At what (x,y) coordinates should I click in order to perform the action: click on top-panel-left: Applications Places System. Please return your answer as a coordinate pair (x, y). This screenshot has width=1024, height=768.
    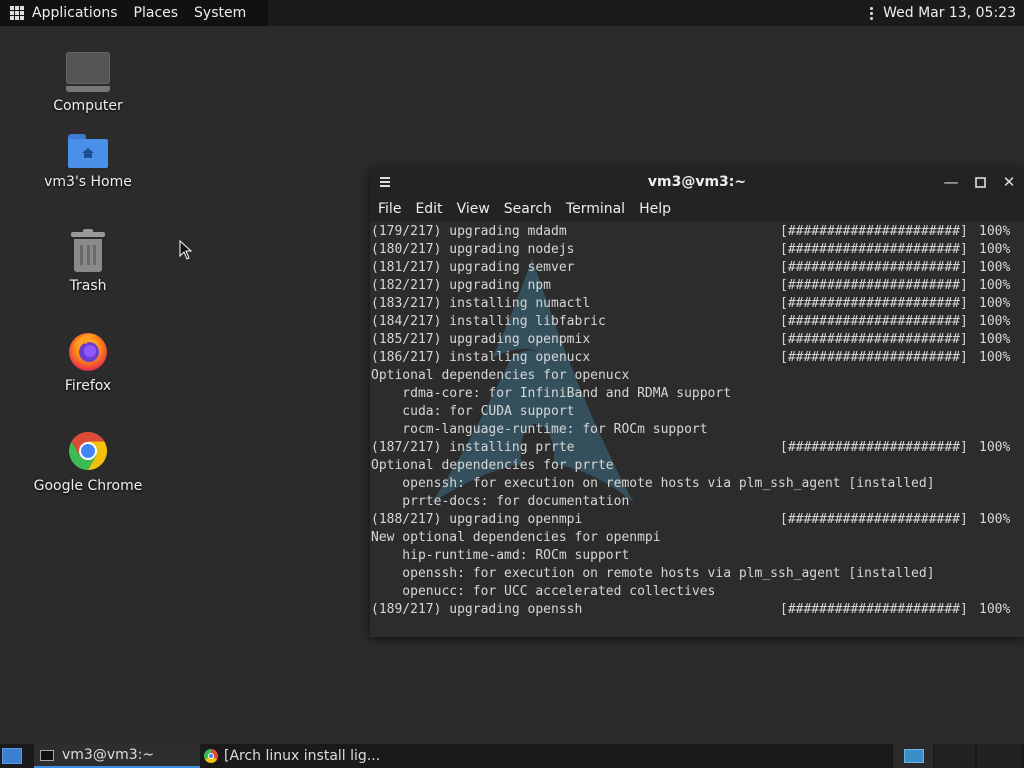
    Looking at the image, I should click on (134, 13).